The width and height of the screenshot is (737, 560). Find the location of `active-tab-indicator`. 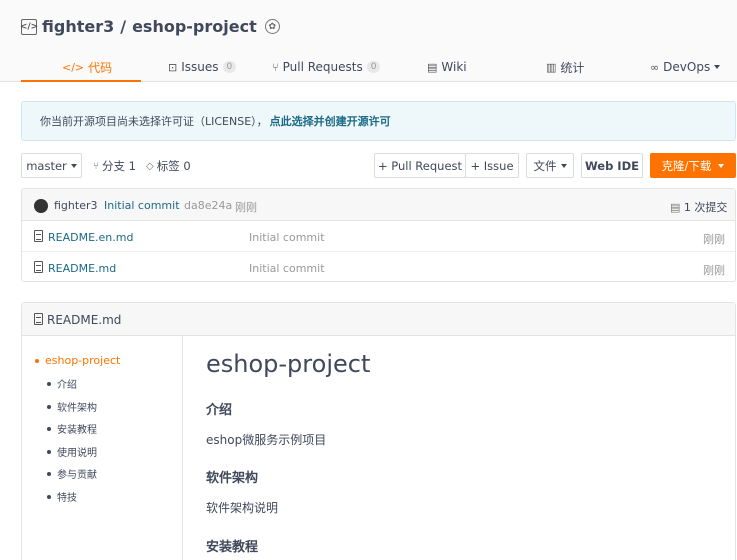

active-tab-indicator is located at coordinates (81, 81).